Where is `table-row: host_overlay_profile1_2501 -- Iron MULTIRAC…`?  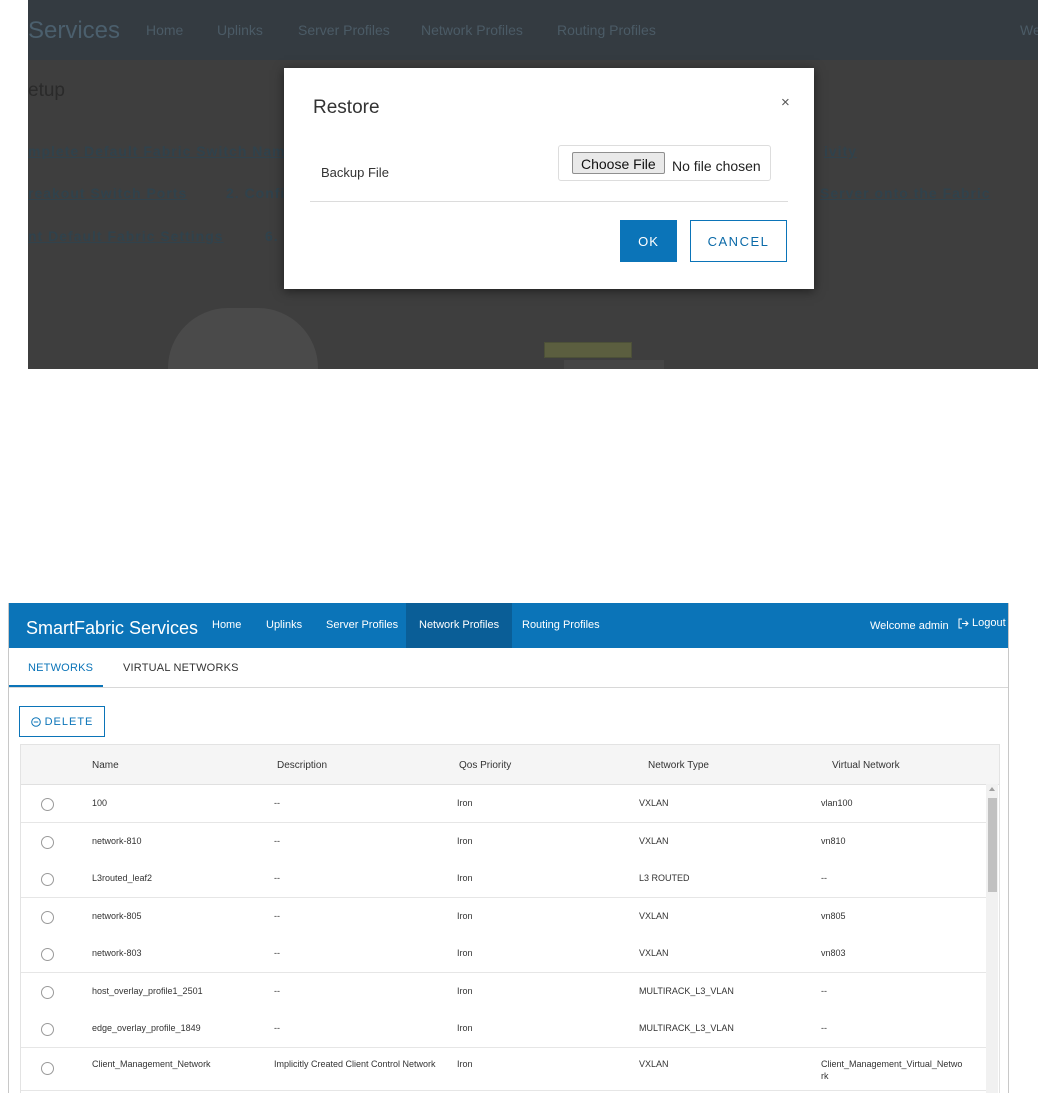 table-row: host_overlay_profile1_2501 -- Iron MULTIRAC… is located at coordinates (503, 991).